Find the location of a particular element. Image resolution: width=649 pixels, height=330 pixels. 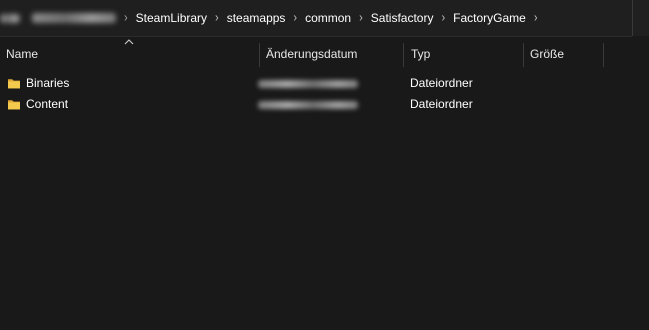

file-name: Binaries is located at coordinates (48, 83).